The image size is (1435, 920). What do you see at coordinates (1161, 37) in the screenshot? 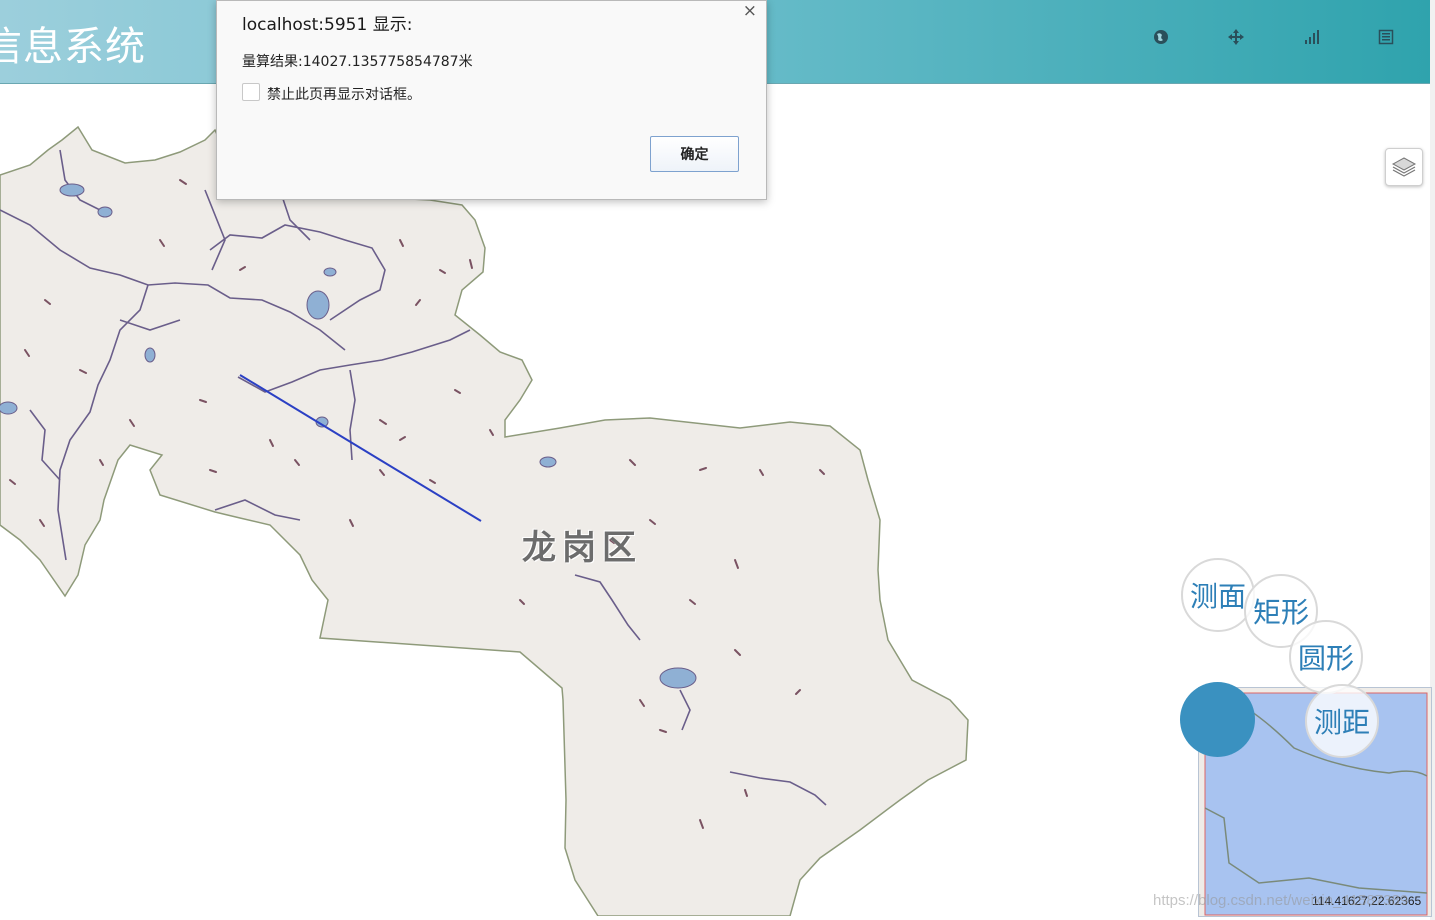
I see `globe-icon` at bounding box center [1161, 37].